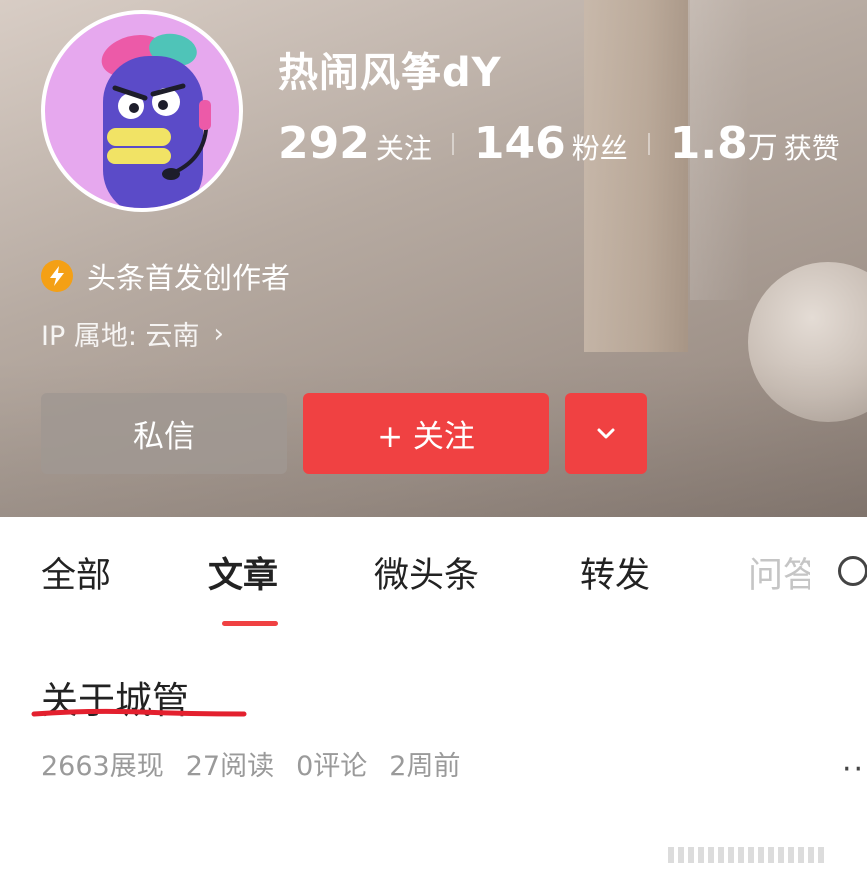 Image resolution: width=867 pixels, height=883 pixels. I want to click on stat-value: 1.8, so click(708, 143).